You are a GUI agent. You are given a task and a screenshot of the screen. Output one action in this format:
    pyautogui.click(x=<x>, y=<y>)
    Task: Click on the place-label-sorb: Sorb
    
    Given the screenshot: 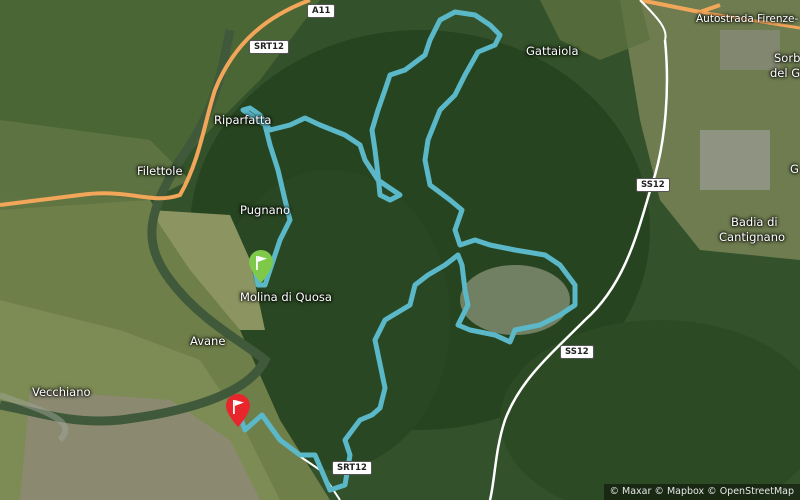 What is the action you would take?
    pyautogui.click(x=787, y=58)
    